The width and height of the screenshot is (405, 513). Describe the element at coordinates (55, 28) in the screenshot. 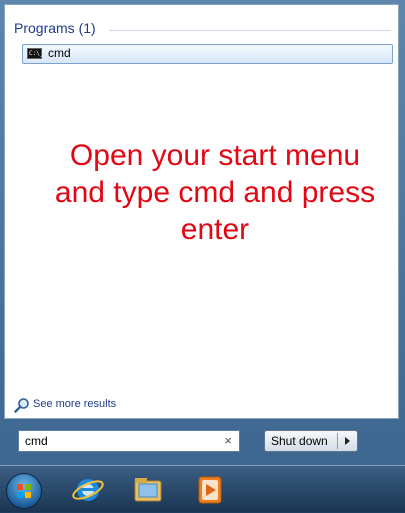

I see `programs-header: Programs (1)` at that location.